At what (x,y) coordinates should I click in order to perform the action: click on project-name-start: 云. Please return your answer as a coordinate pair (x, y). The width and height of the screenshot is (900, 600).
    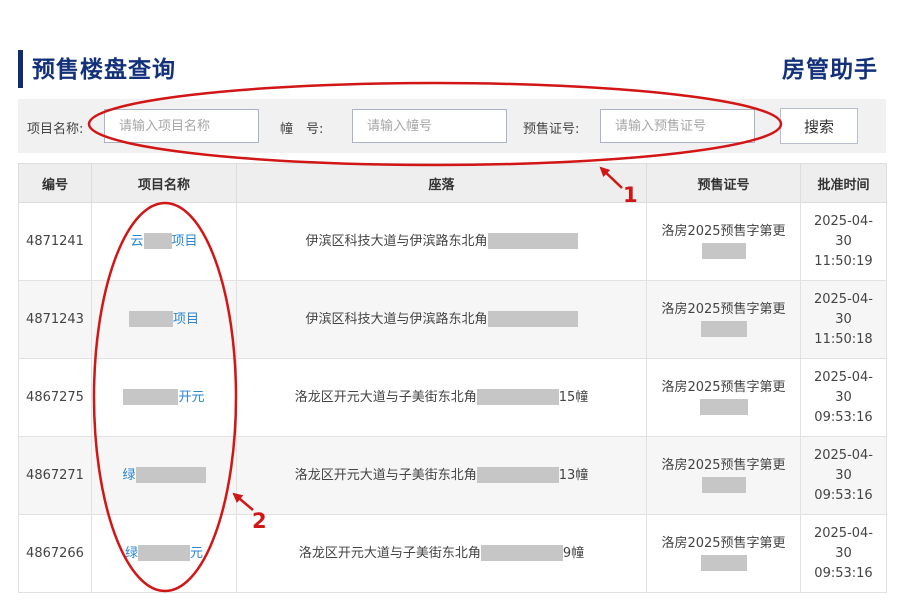
    Looking at the image, I should click on (137, 241).